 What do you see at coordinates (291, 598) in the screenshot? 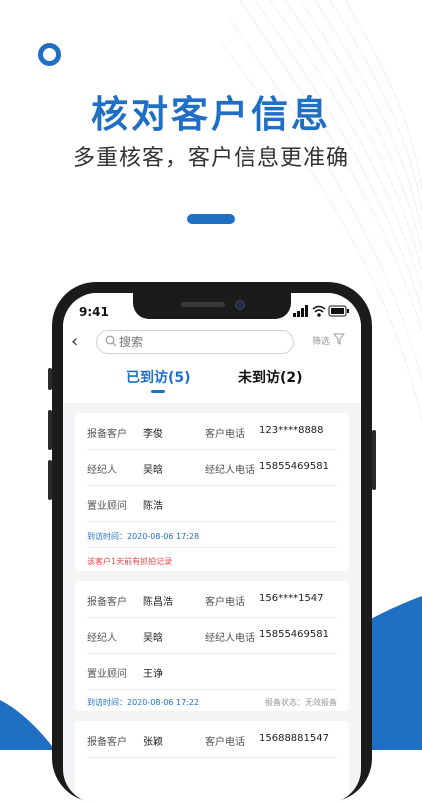
I see `customer-phone: 156****1547` at bounding box center [291, 598].